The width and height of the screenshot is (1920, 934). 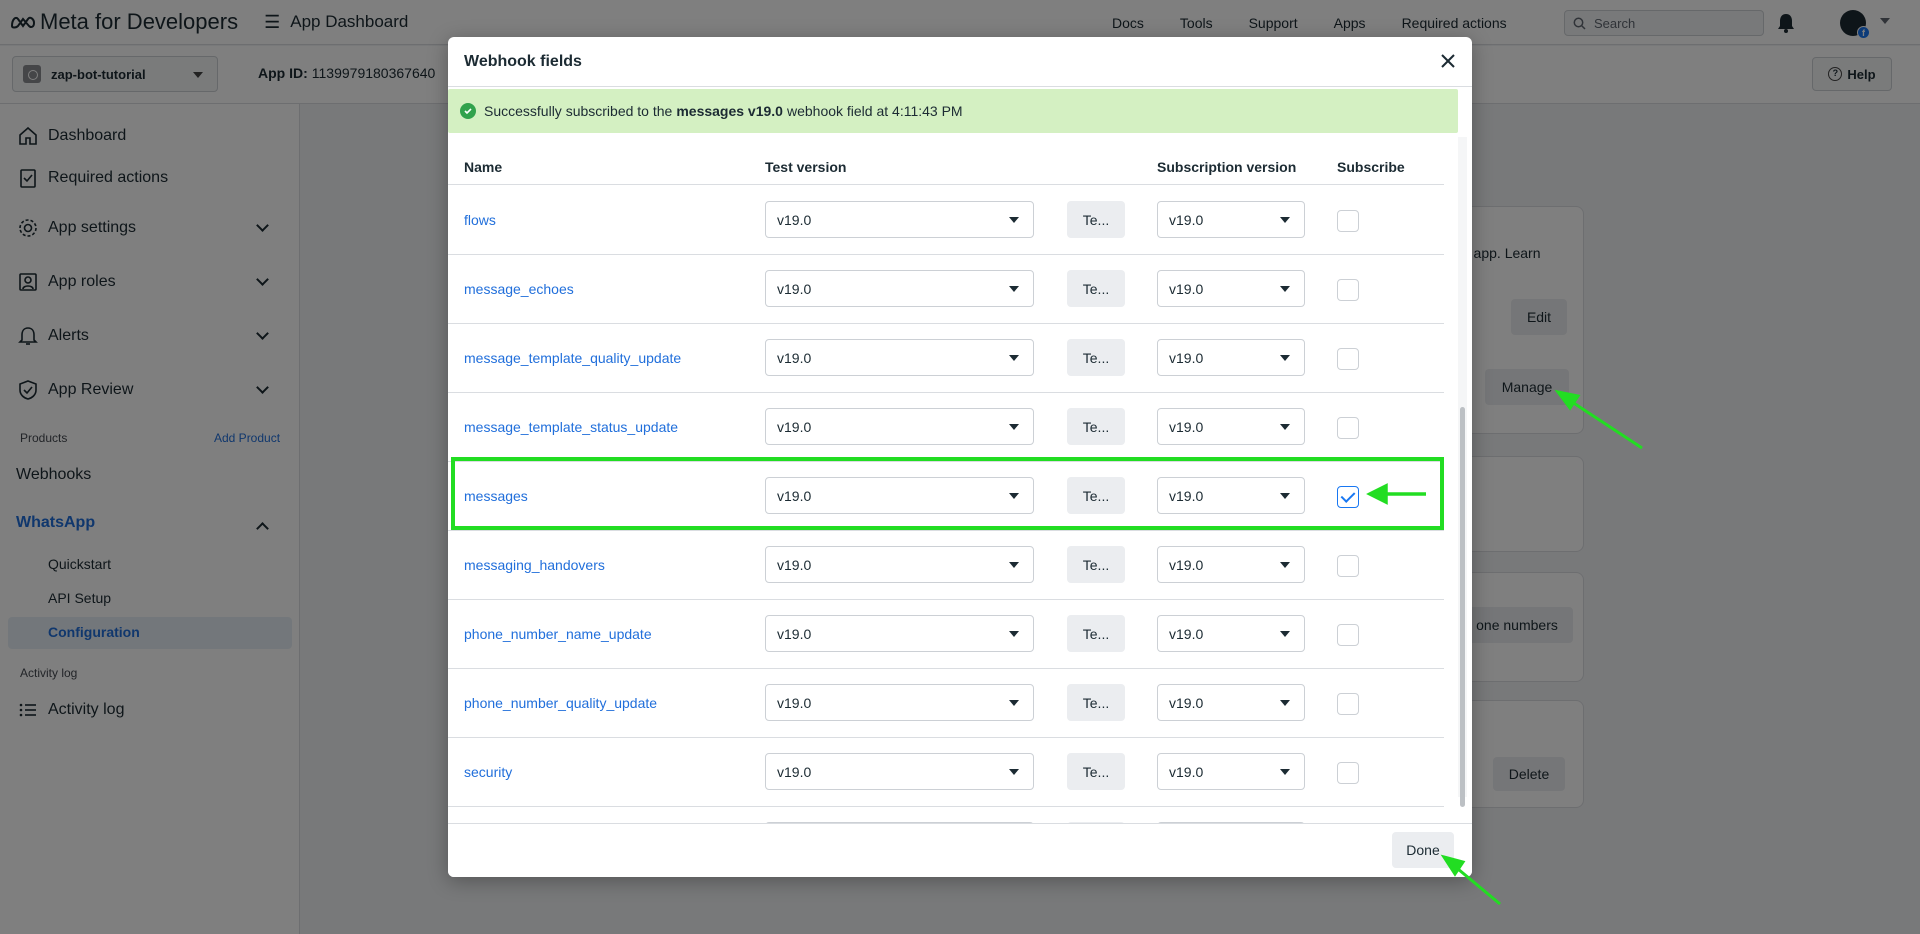 What do you see at coordinates (729, 111) in the screenshot?
I see `alert-field: messages v19.0` at bounding box center [729, 111].